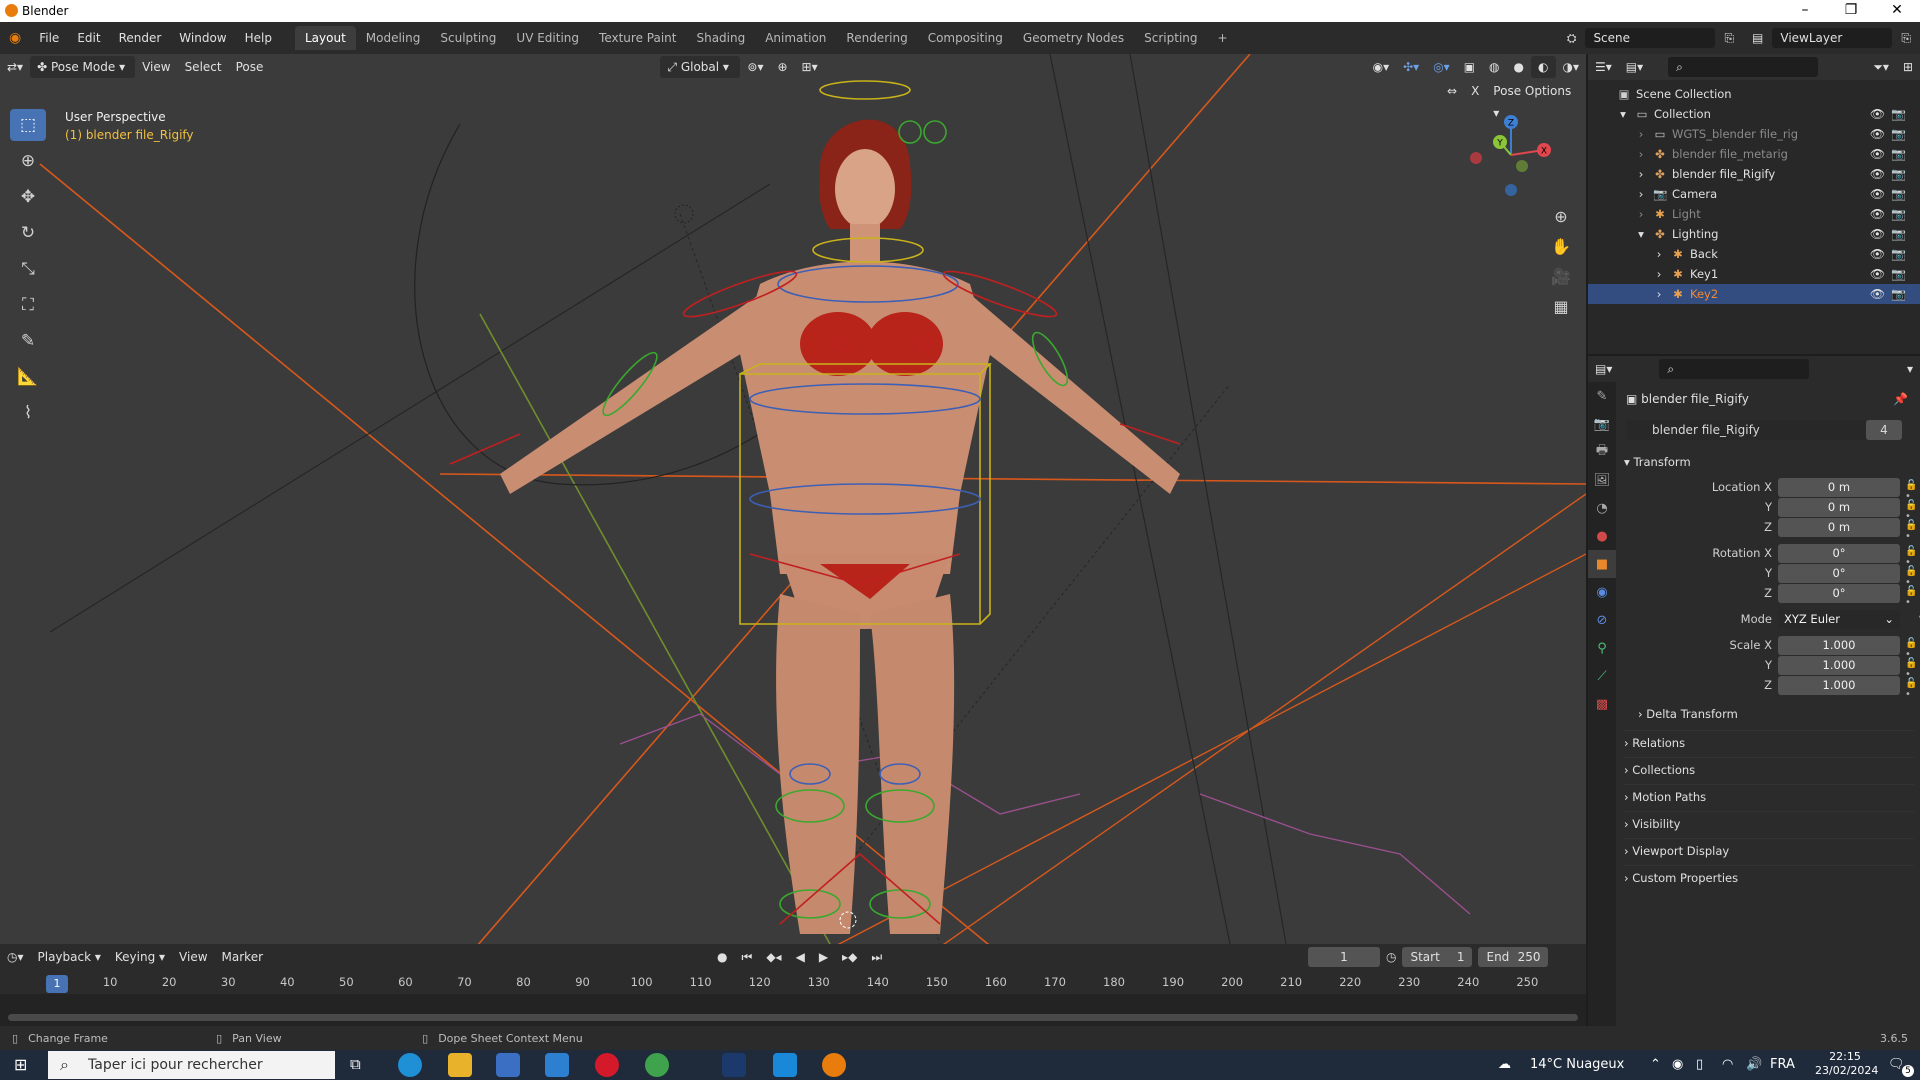  What do you see at coordinates (747, 957) in the screenshot?
I see `jump-start-icon: ⏮` at bounding box center [747, 957].